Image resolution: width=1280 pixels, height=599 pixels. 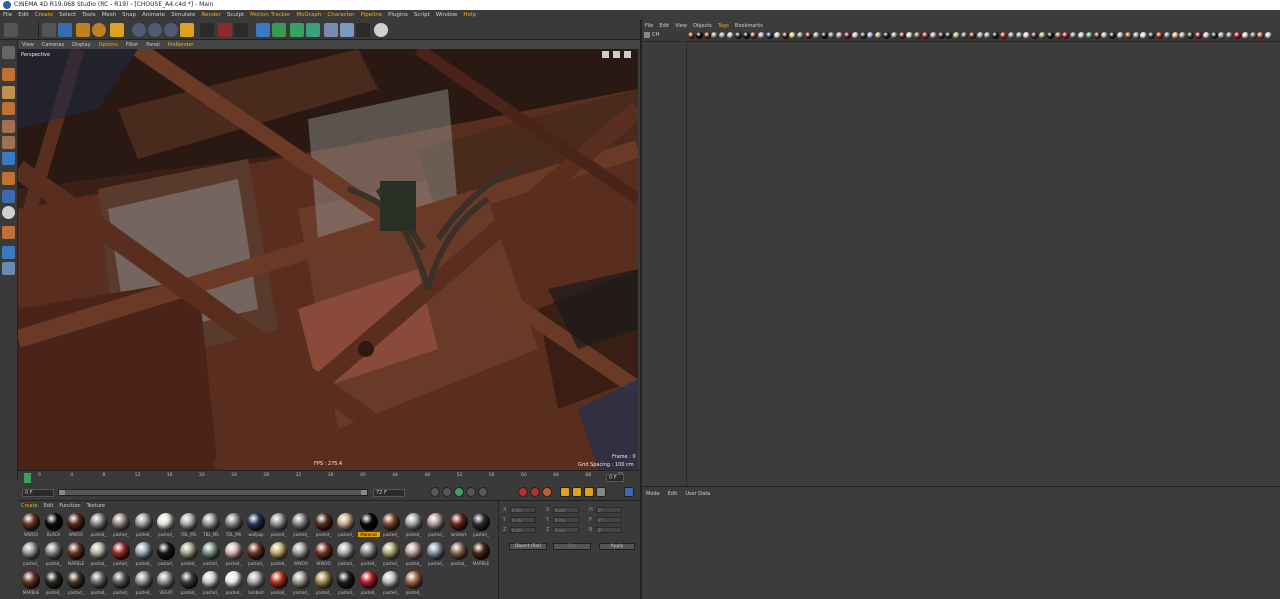 What do you see at coordinates (234, 526) in the screenshot?
I see `material-swatch: TBL_MS` at bounding box center [234, 526].